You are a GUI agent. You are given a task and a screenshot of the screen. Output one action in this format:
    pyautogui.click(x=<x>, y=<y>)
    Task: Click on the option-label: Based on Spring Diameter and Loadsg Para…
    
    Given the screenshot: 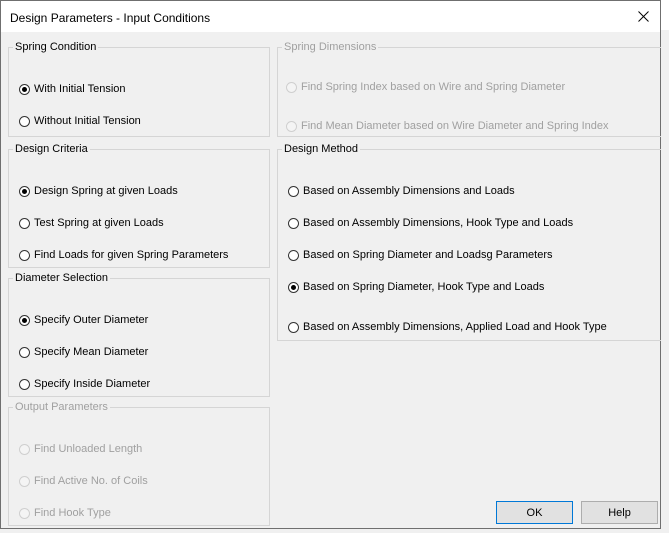 What is the action you would take?
    pyautogui.click(x=428, y=255)
    